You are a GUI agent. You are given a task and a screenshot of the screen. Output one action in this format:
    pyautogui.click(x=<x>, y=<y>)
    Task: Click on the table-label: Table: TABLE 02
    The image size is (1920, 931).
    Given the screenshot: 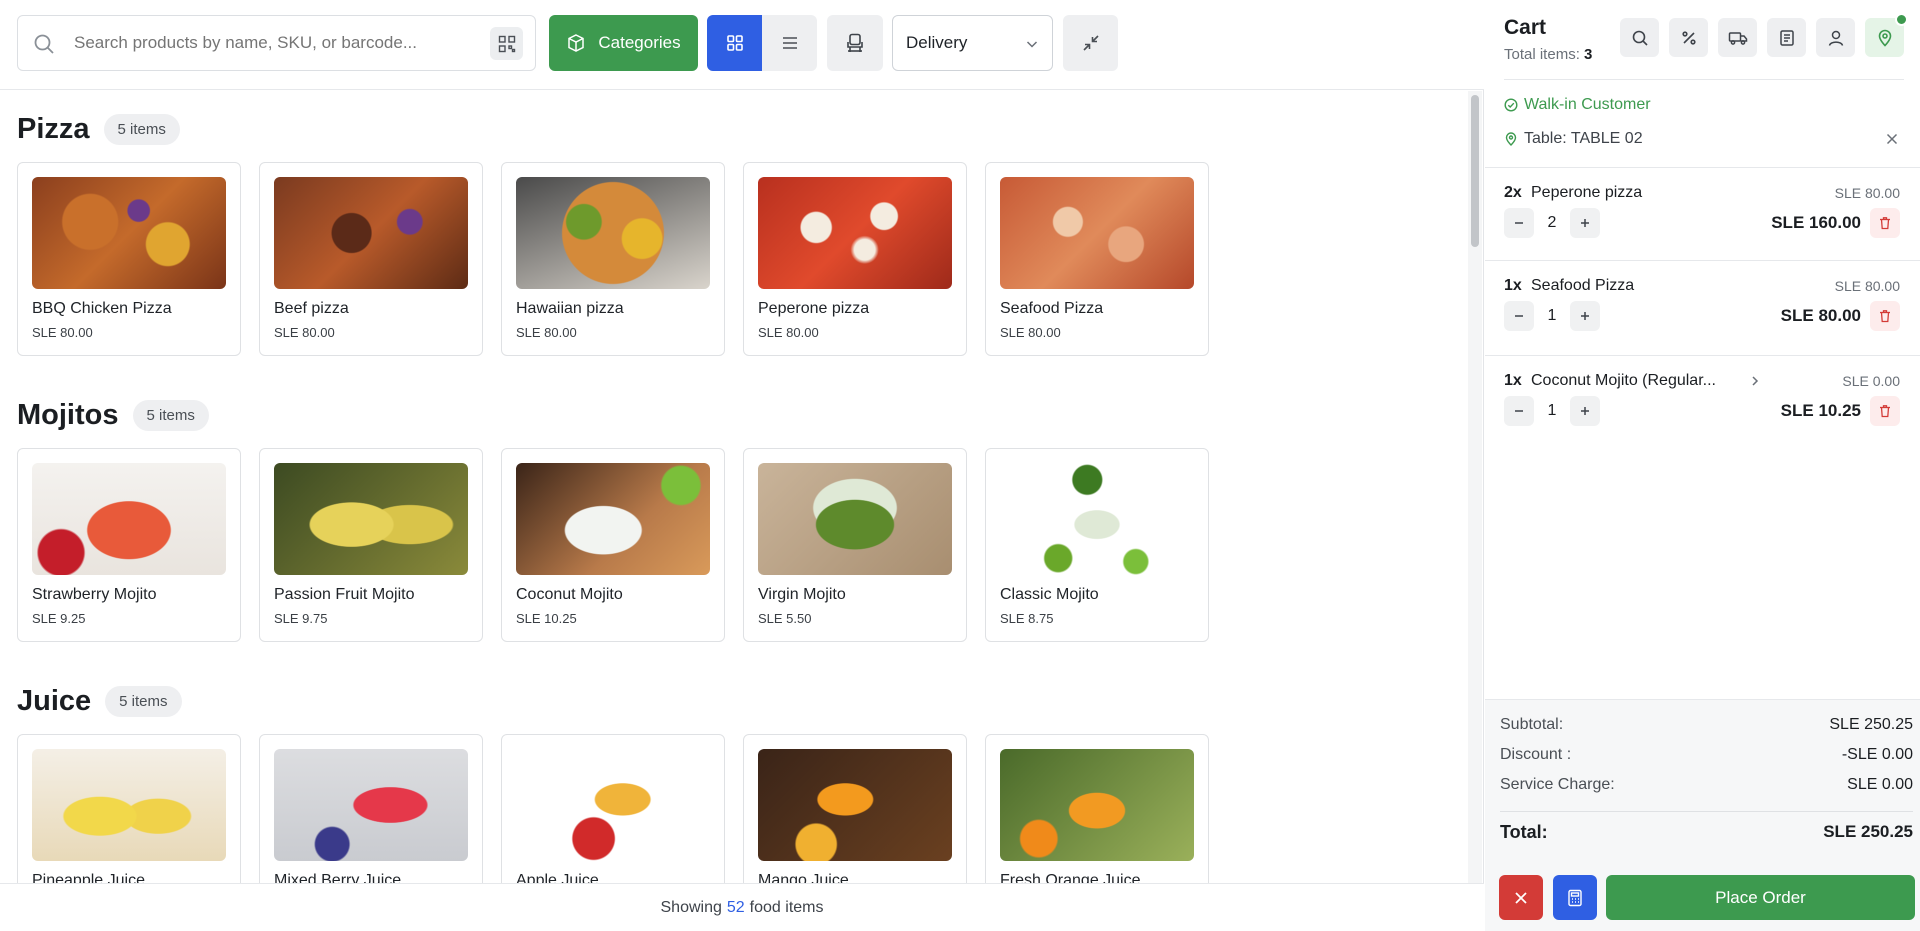 What is the action you would take?
    pyautogui.click(x=1583, y=138)
    